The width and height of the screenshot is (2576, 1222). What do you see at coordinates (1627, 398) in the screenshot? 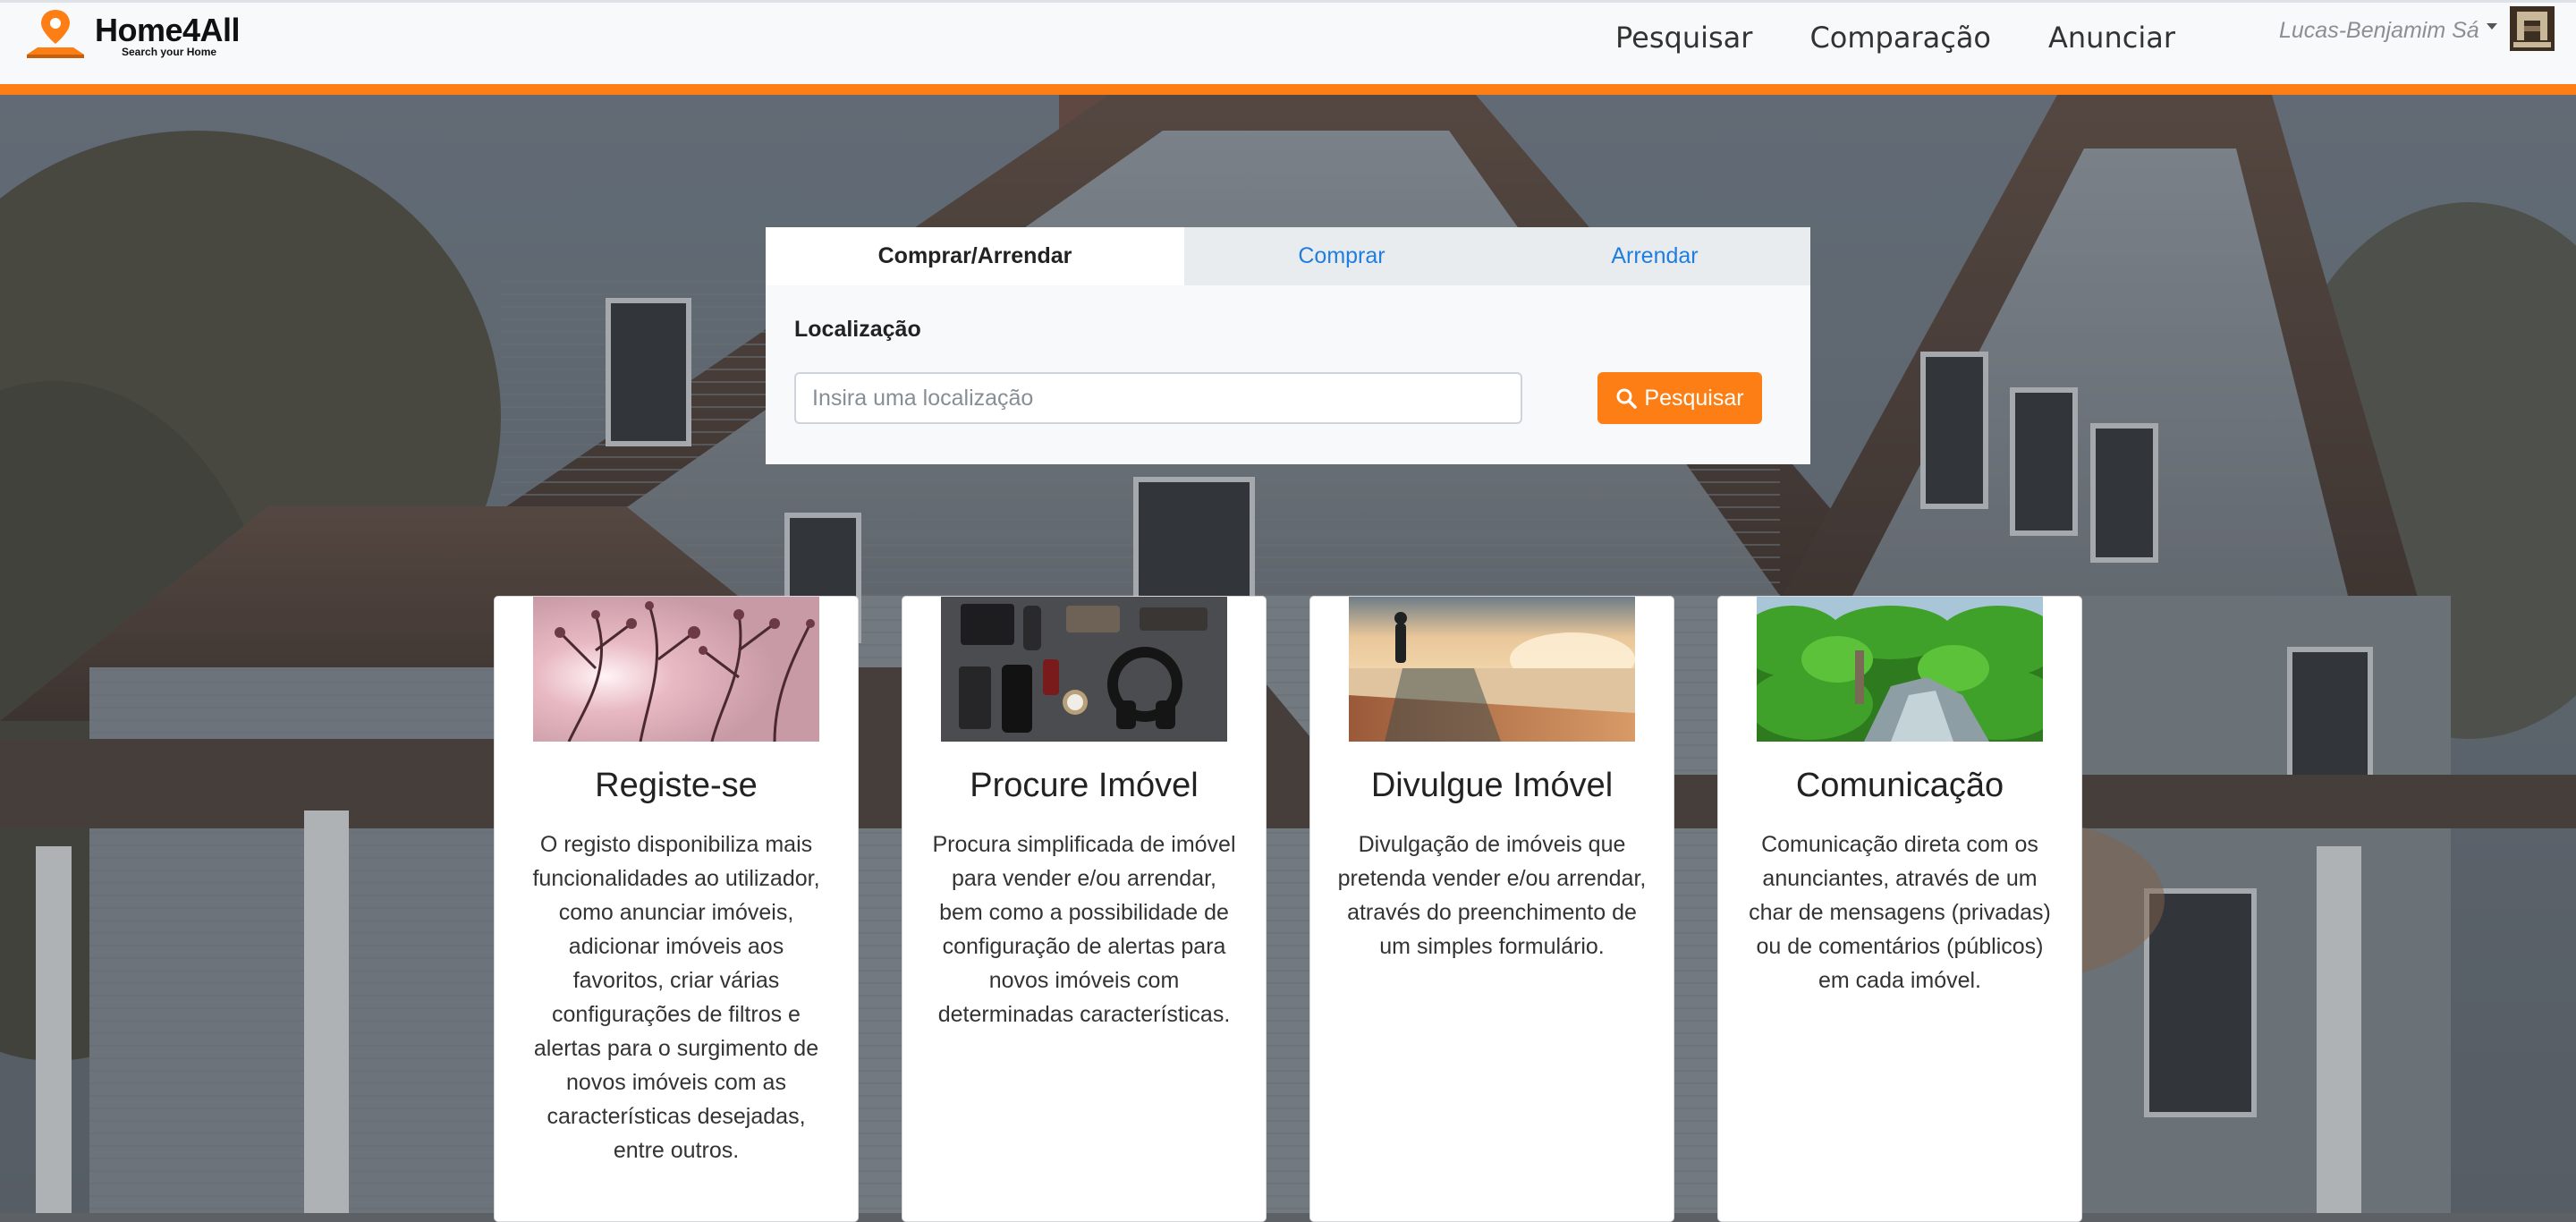
I see `search-icon` at bounding box center [1627, 398].